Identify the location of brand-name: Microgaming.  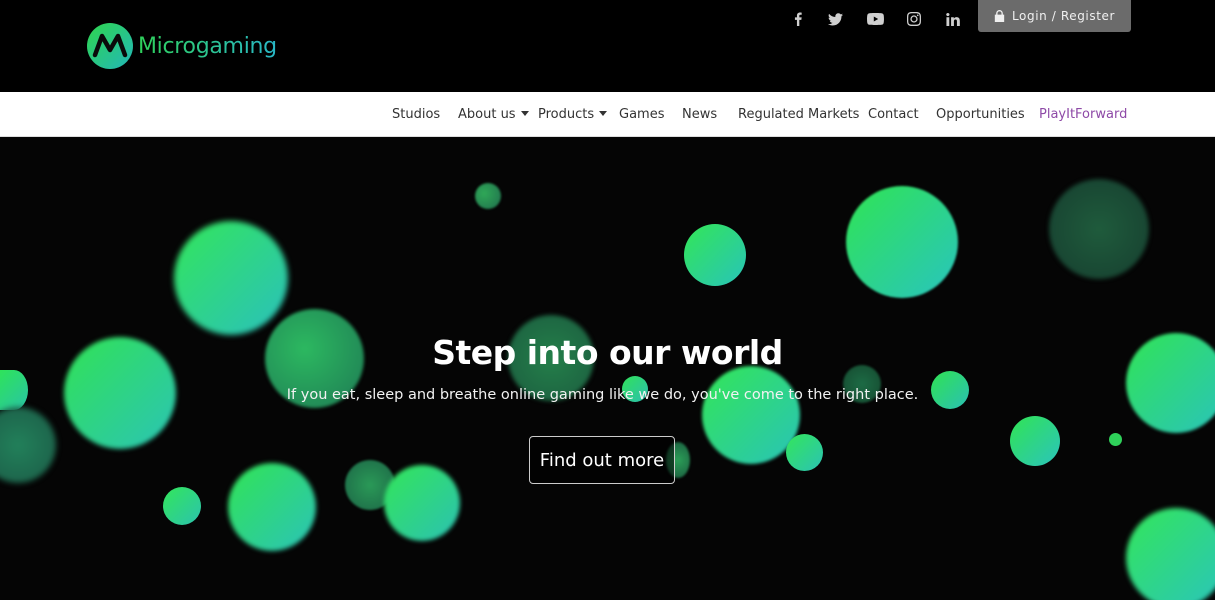
(207, 46).